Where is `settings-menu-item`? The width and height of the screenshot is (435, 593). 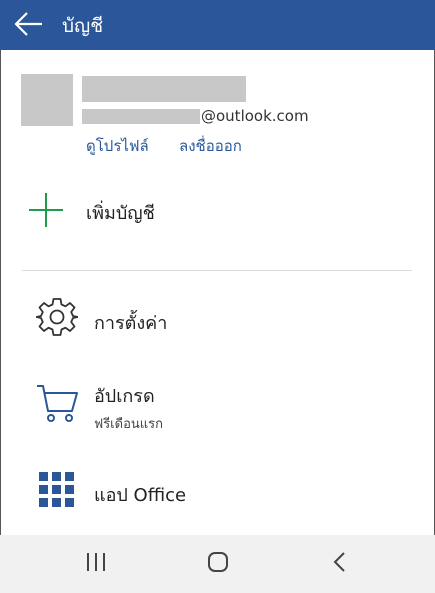 settings-menu-item is located at coordinates (57, 319).